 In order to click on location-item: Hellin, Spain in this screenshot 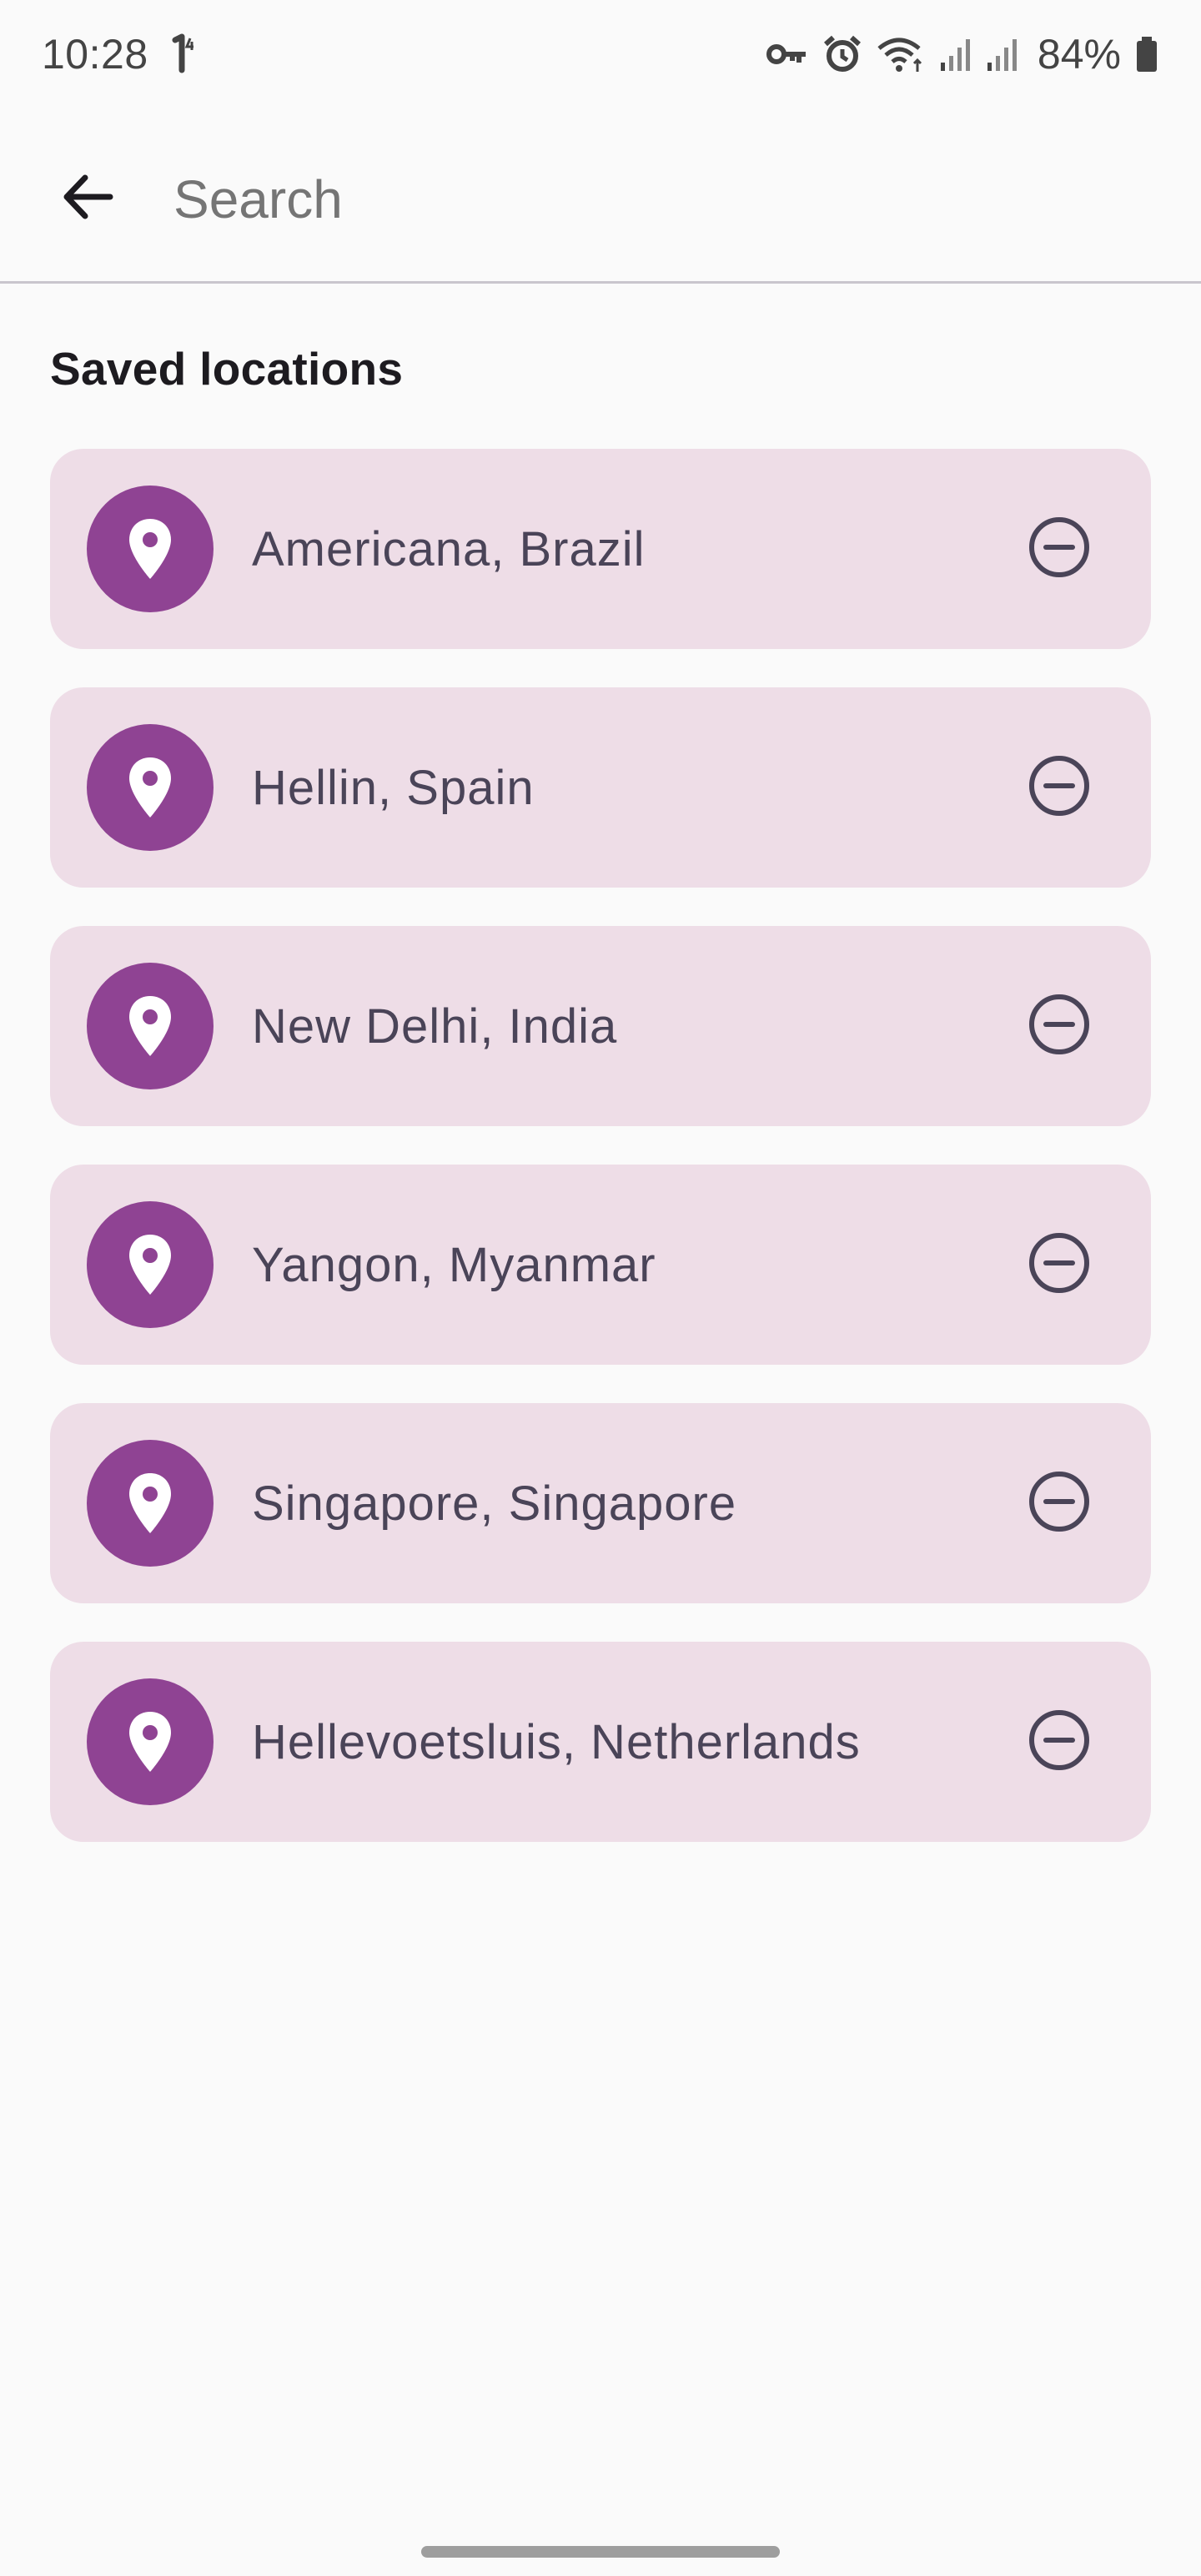, I will do `click(601, 787)`.